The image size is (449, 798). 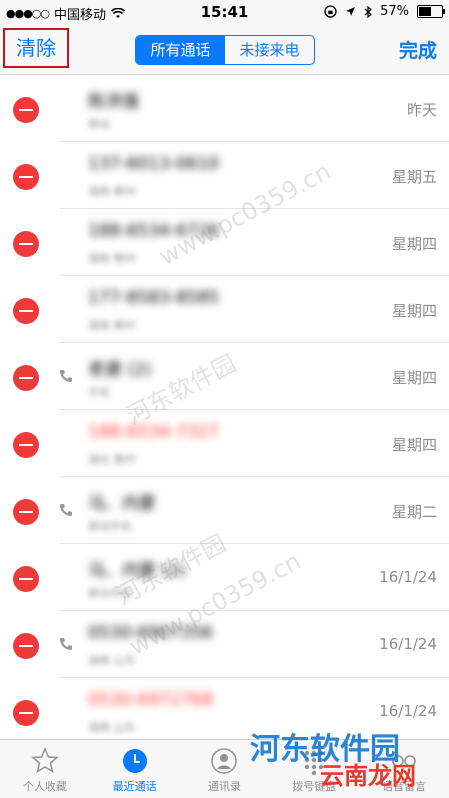 I want to click on caller-location: 手机, so click(x=99, y=392).